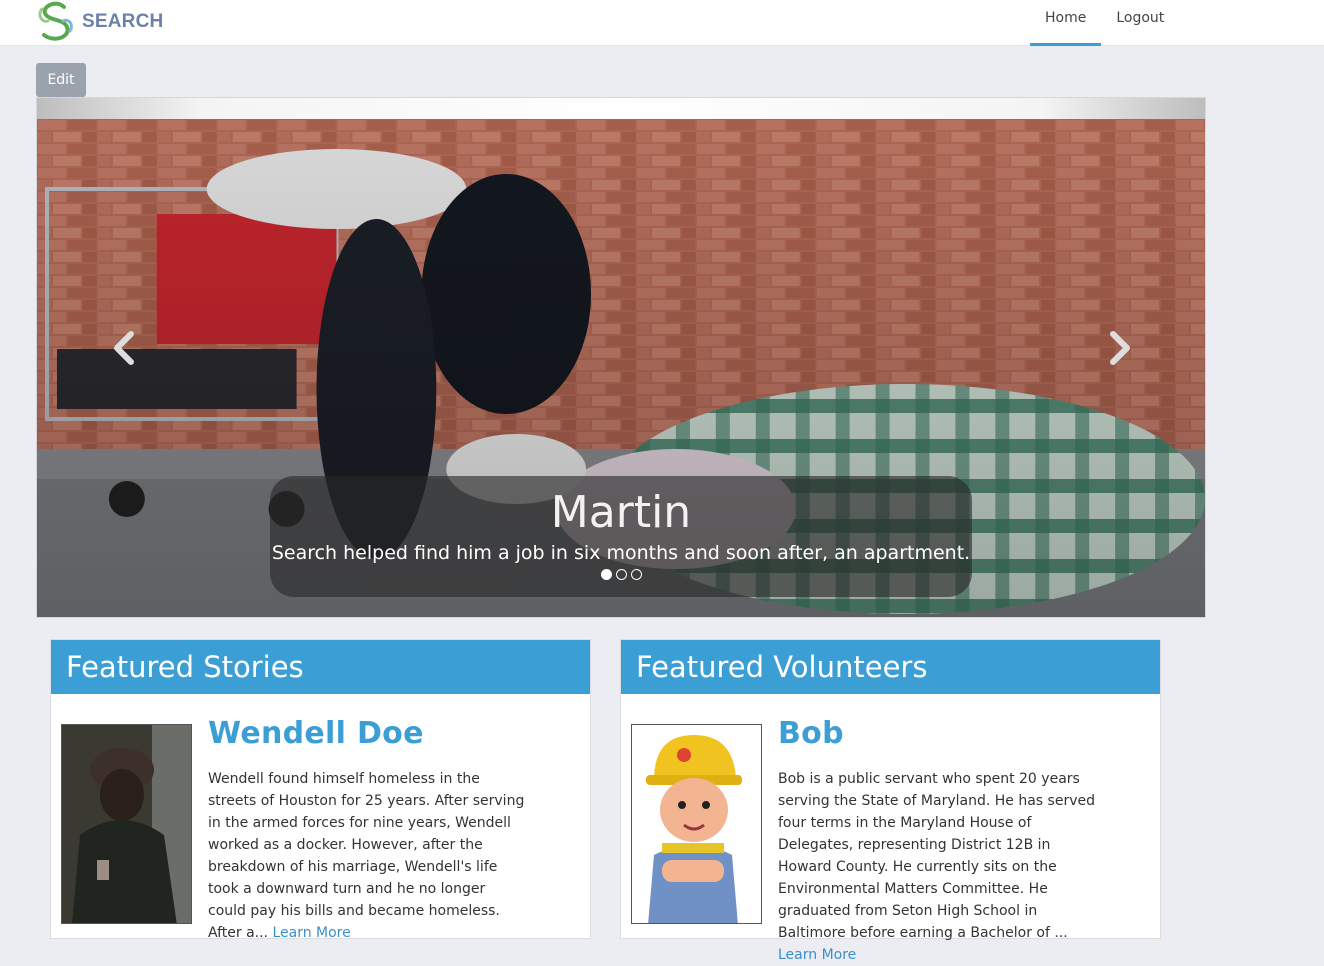 The height and width of the screenshot is (966, 1324). Describe the element at coordinates (126, 824) in the screenshot. I see `story-person-photo` at that location.